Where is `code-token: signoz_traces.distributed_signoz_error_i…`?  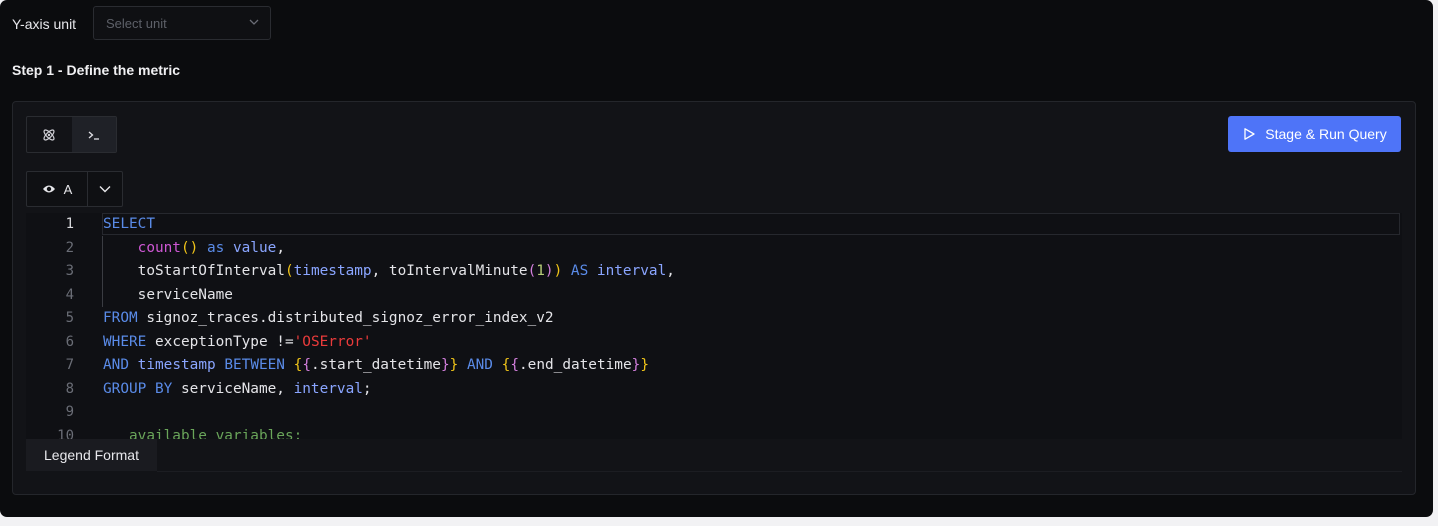
code-token: signoz_traces.distributed_signoz_error_i… is located at coordinates (345, 318).